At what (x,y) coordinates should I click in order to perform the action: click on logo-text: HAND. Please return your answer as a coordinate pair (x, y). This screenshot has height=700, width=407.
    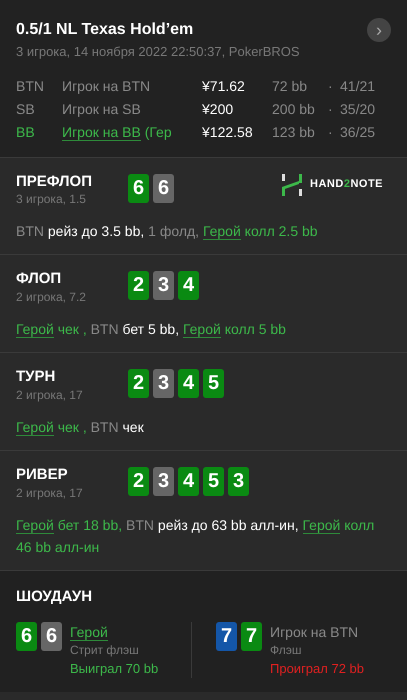
    Looking at the image, I should click on (327, 184).